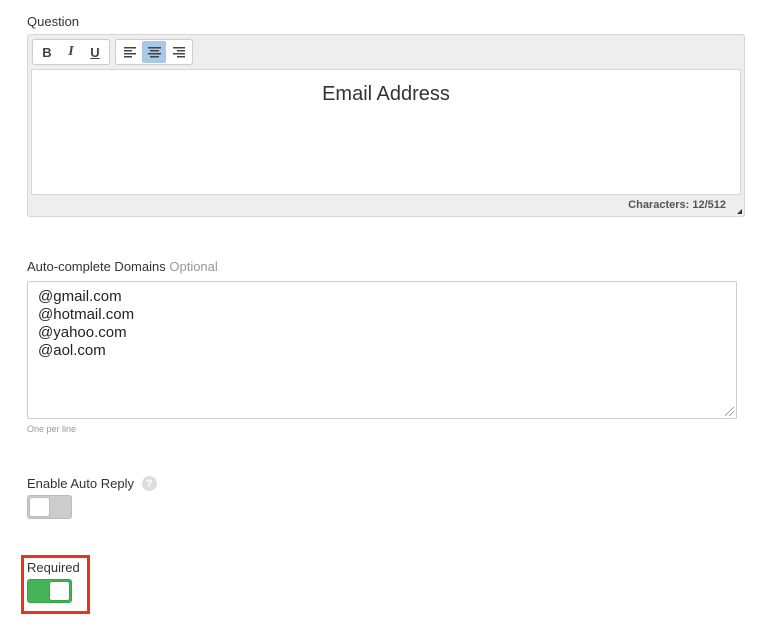 This screenshot has width=769, height=627. What do you see at coordinates (677, 205) in the screenshot?
I see `character-count: Characters: 12/512` at bounding box center [677, 205].